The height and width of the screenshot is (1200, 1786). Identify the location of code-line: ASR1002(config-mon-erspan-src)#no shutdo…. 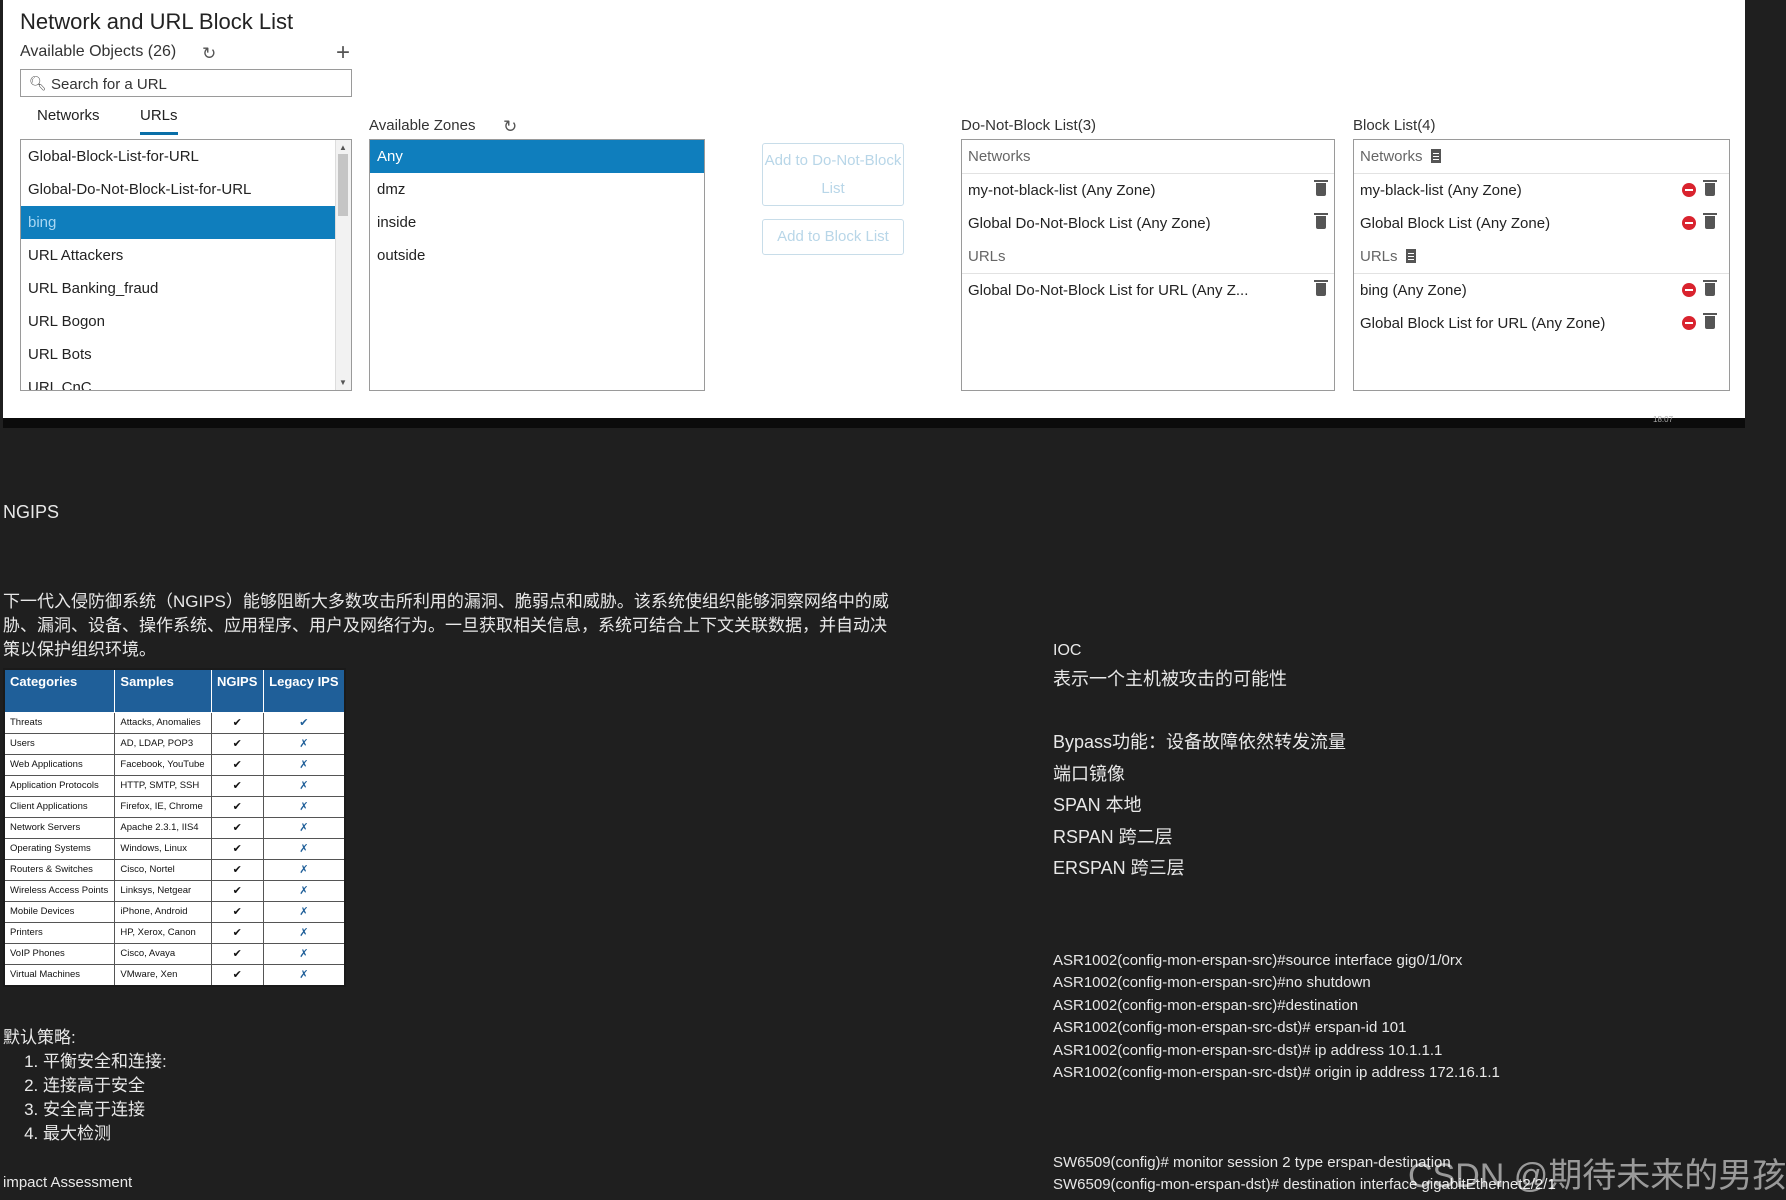
(1212, 983).